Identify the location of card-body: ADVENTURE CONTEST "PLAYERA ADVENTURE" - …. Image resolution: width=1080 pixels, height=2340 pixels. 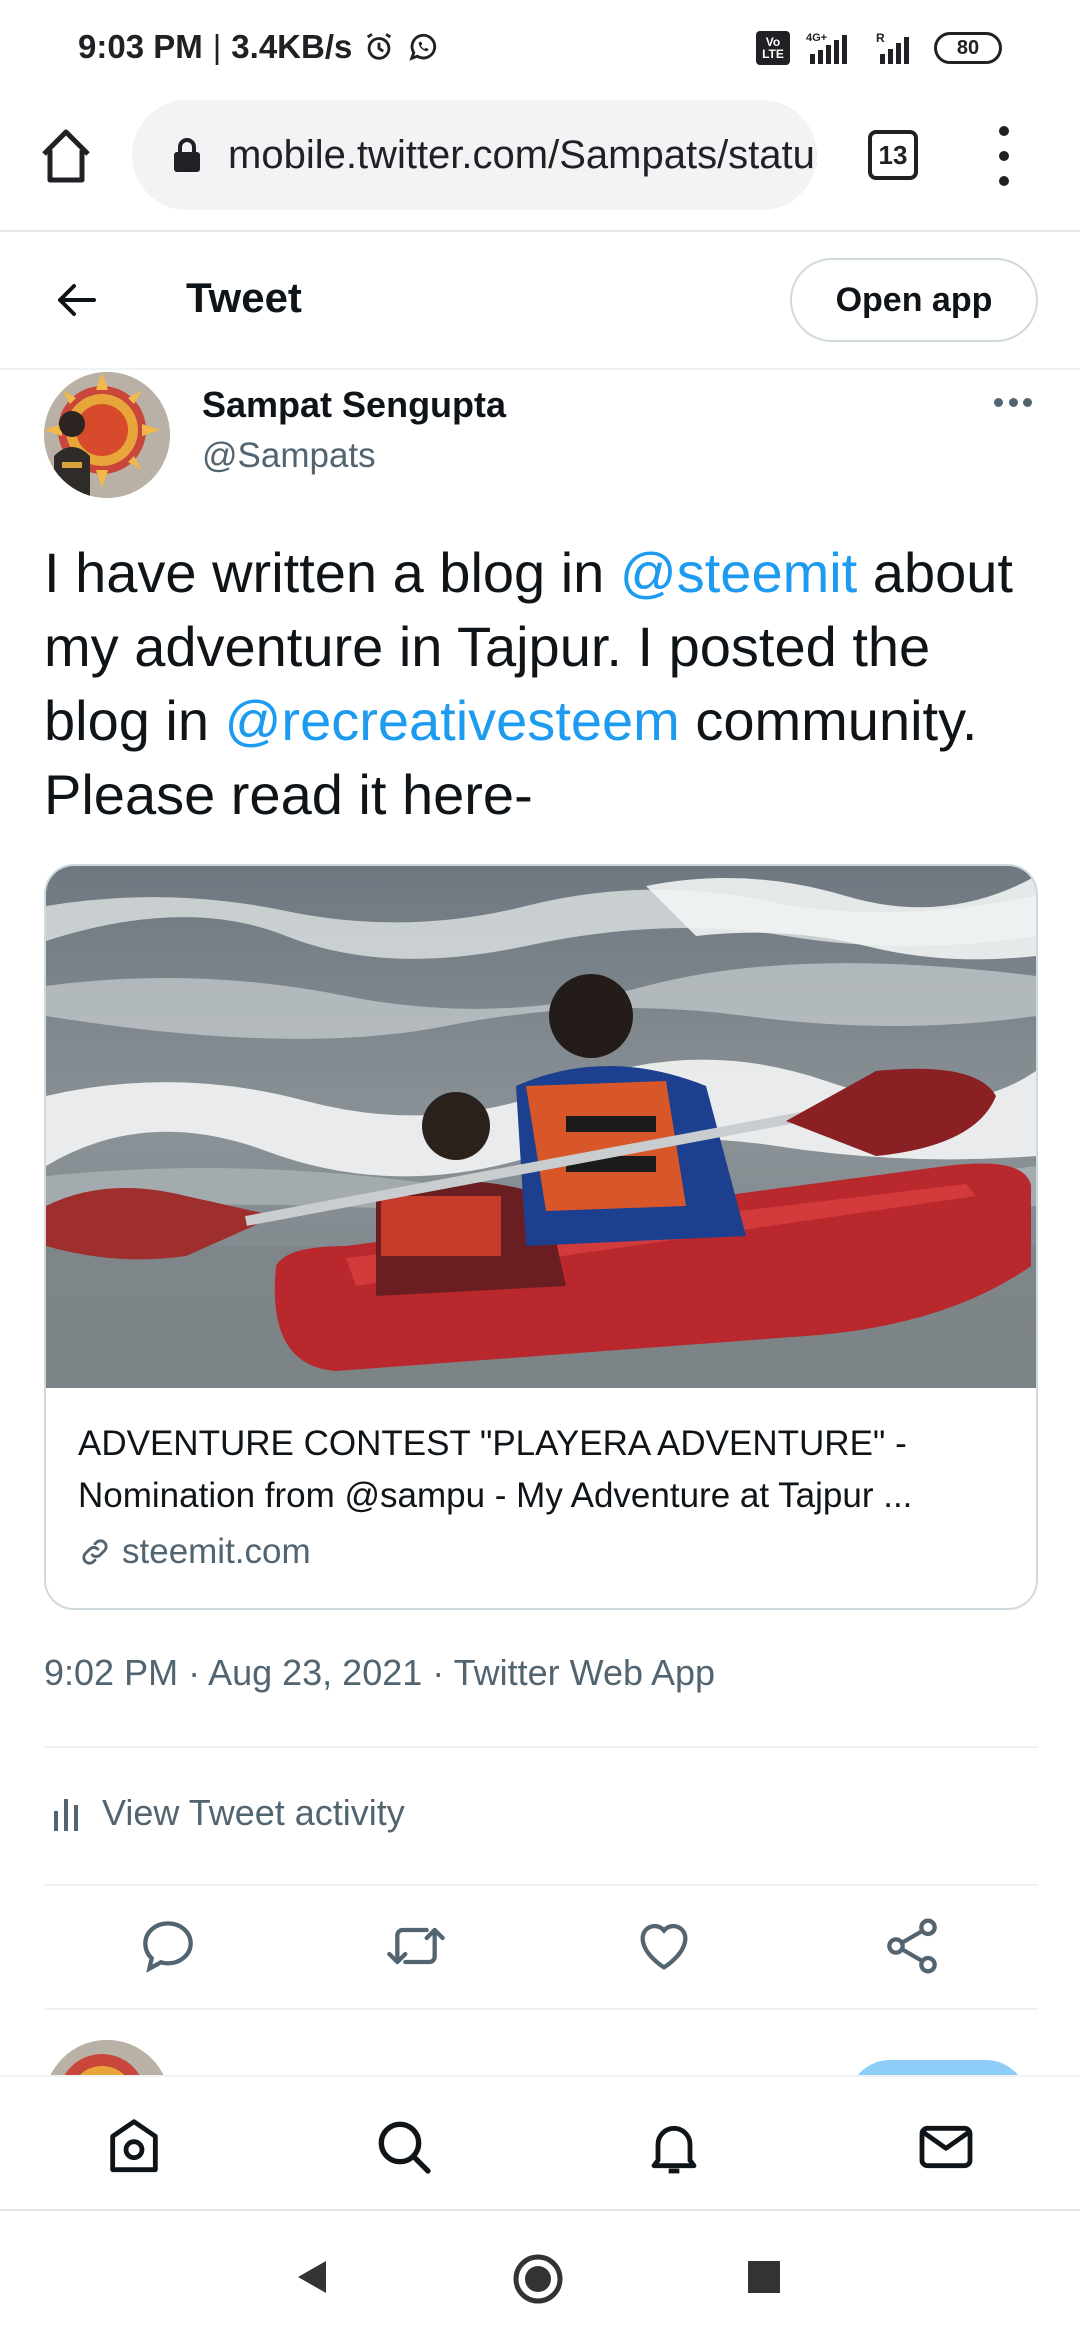
(548, 1495).